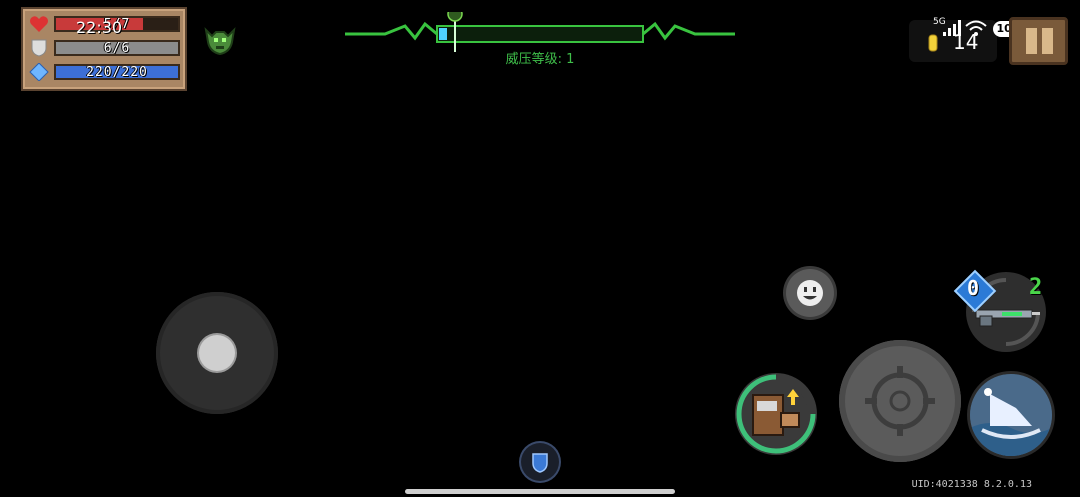 This screenshot has width=1080, height=497. Describe the element at coordinates (39, 24) in the screenshot. I see `heart-icon` at that location.